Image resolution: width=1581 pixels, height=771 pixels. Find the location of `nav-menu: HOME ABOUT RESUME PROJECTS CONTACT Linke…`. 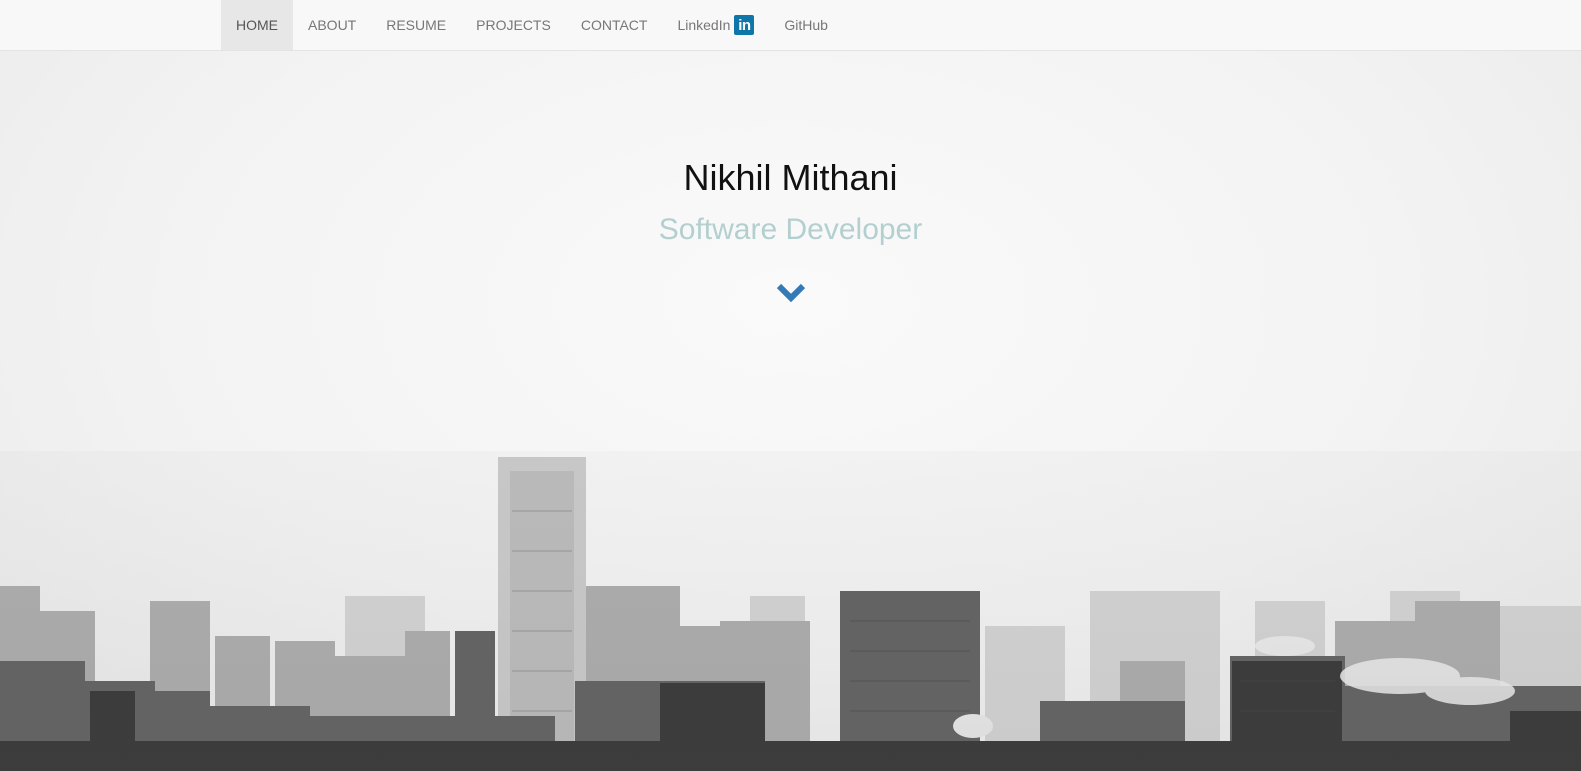

nav-menu: HOME ABOUT RESUME PROJECTS CONTACT Linke… is located at coordinates (532, 25).